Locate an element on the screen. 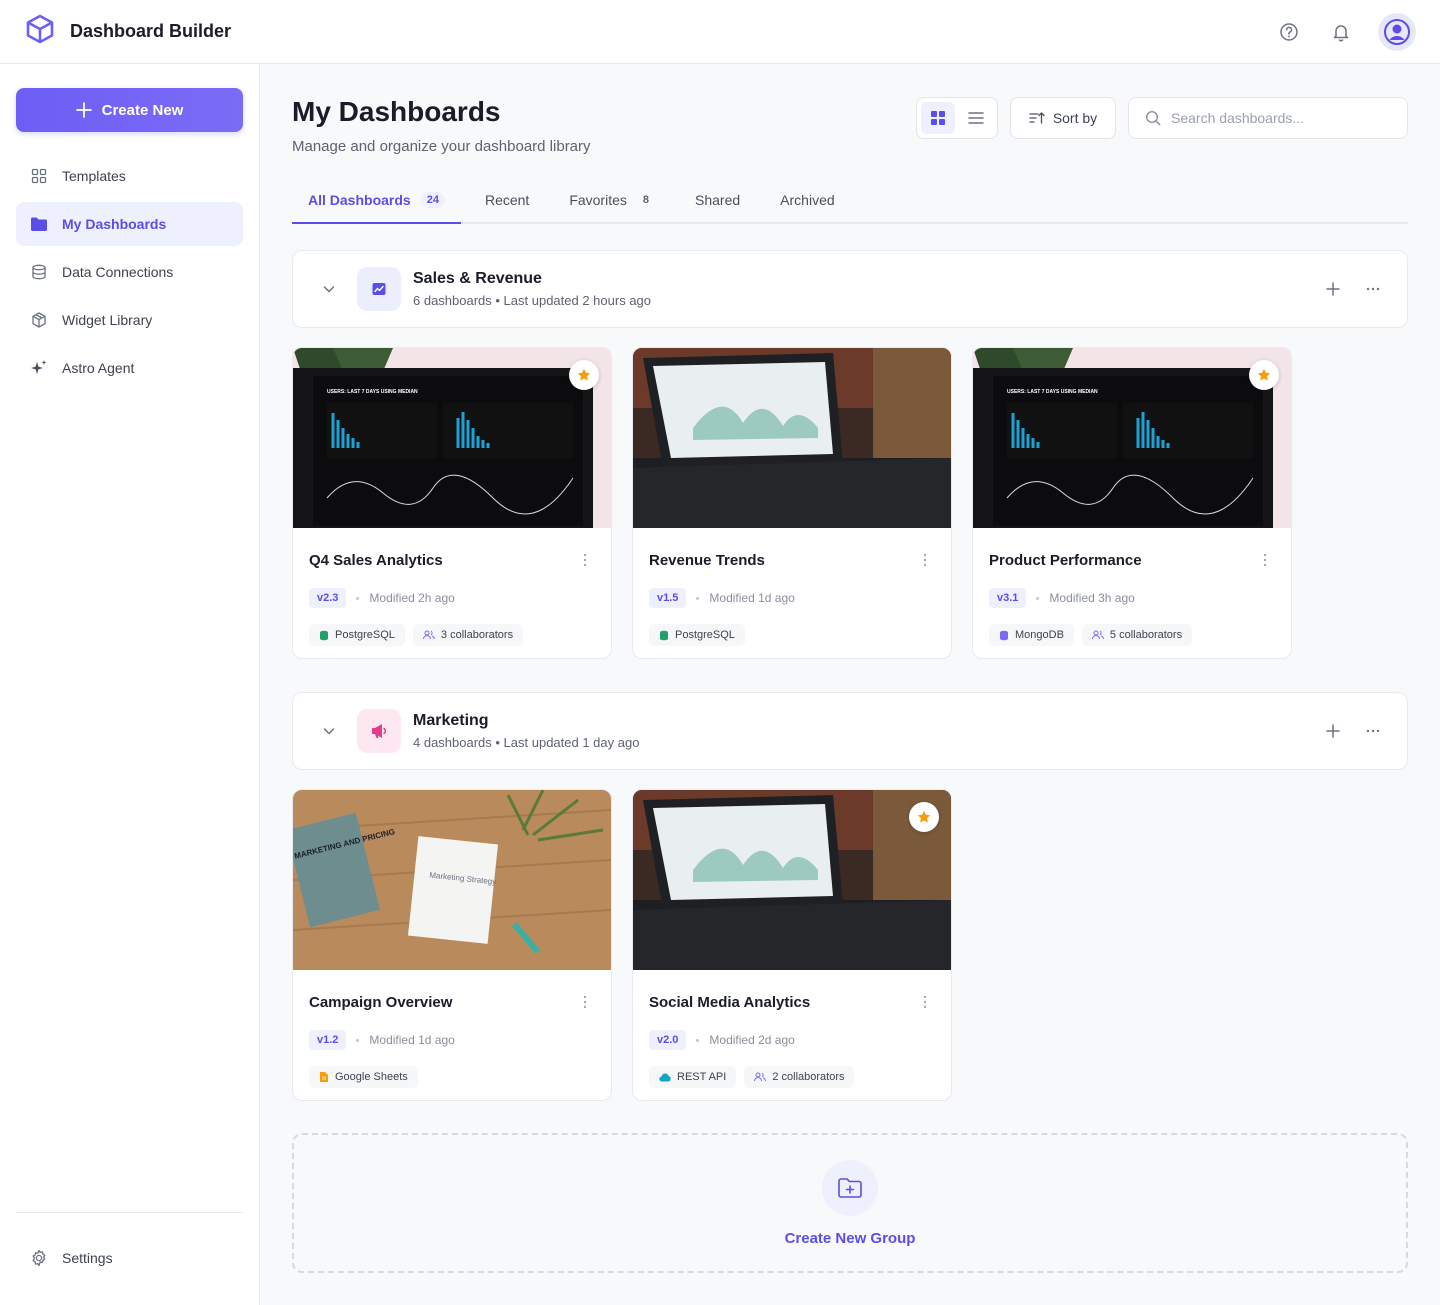  folder-icon is located at coordinates (39, 224).